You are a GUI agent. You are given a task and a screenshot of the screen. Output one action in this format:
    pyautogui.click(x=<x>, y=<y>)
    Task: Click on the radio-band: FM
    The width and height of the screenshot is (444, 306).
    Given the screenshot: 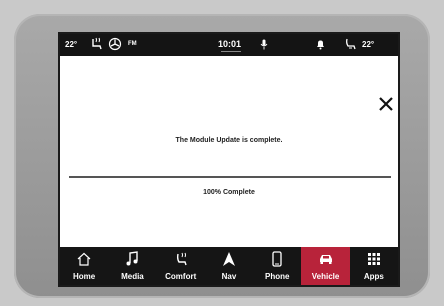 What is the action you would take?
    pyautogui.click(x=132, y=44)
    